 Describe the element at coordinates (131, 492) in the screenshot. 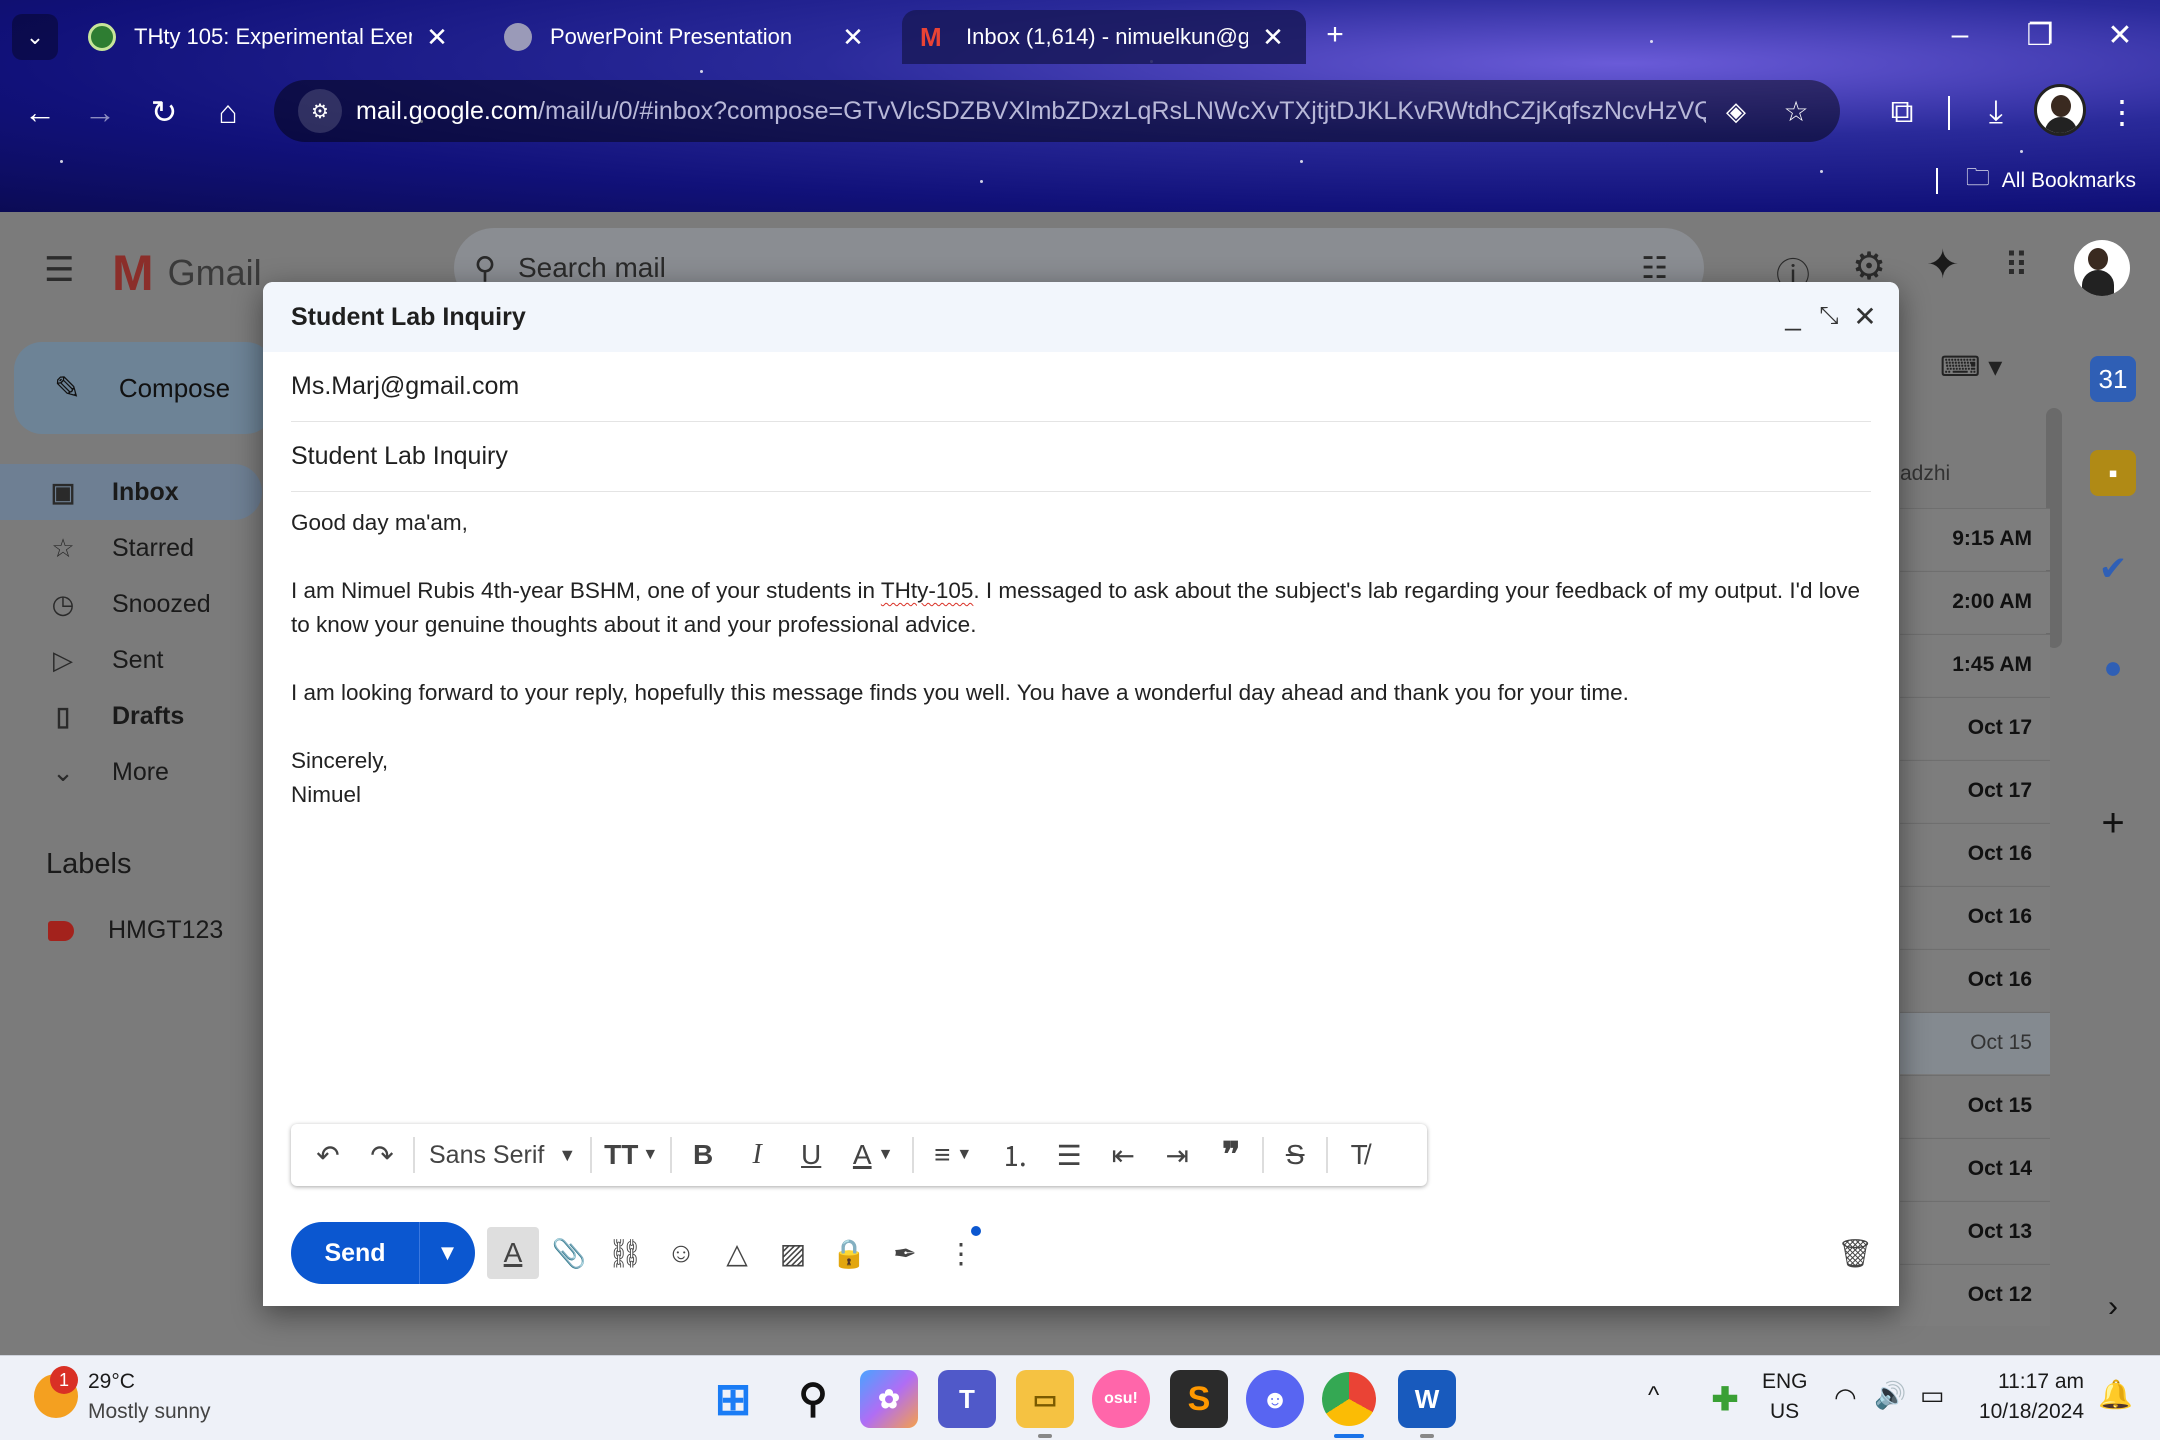

I see `sidebar-item-inbox: ▣ Inbox` at that location.